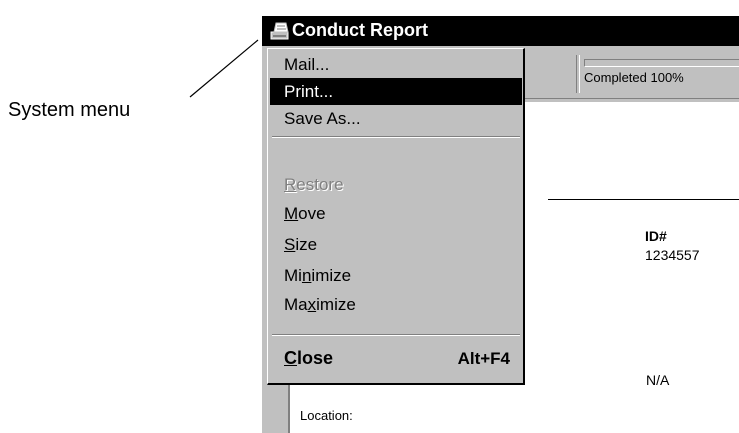 The width and height of the screenshot is (739, 433). Describe the element at coordinates (296, 304) in the screenshot. I see `maximize-pre: Ma` at that location.